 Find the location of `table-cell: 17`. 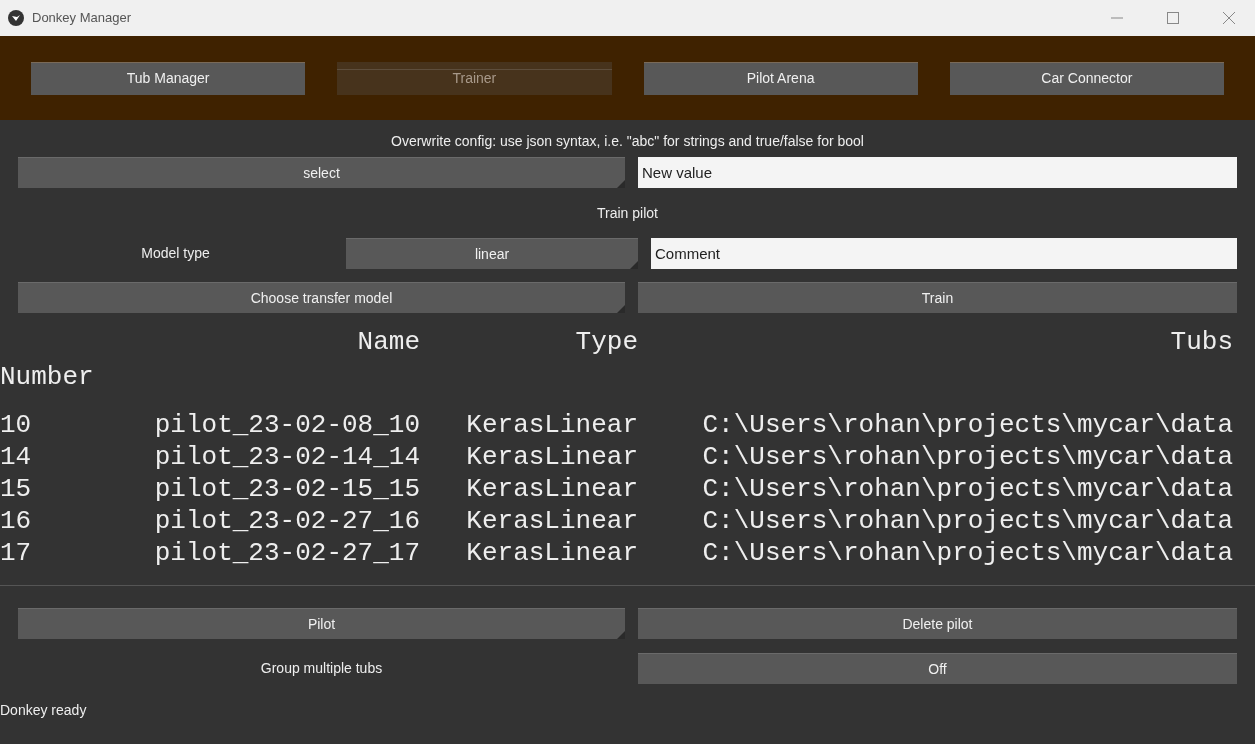

table-cell: 17 is located at coordinates (16, 553).